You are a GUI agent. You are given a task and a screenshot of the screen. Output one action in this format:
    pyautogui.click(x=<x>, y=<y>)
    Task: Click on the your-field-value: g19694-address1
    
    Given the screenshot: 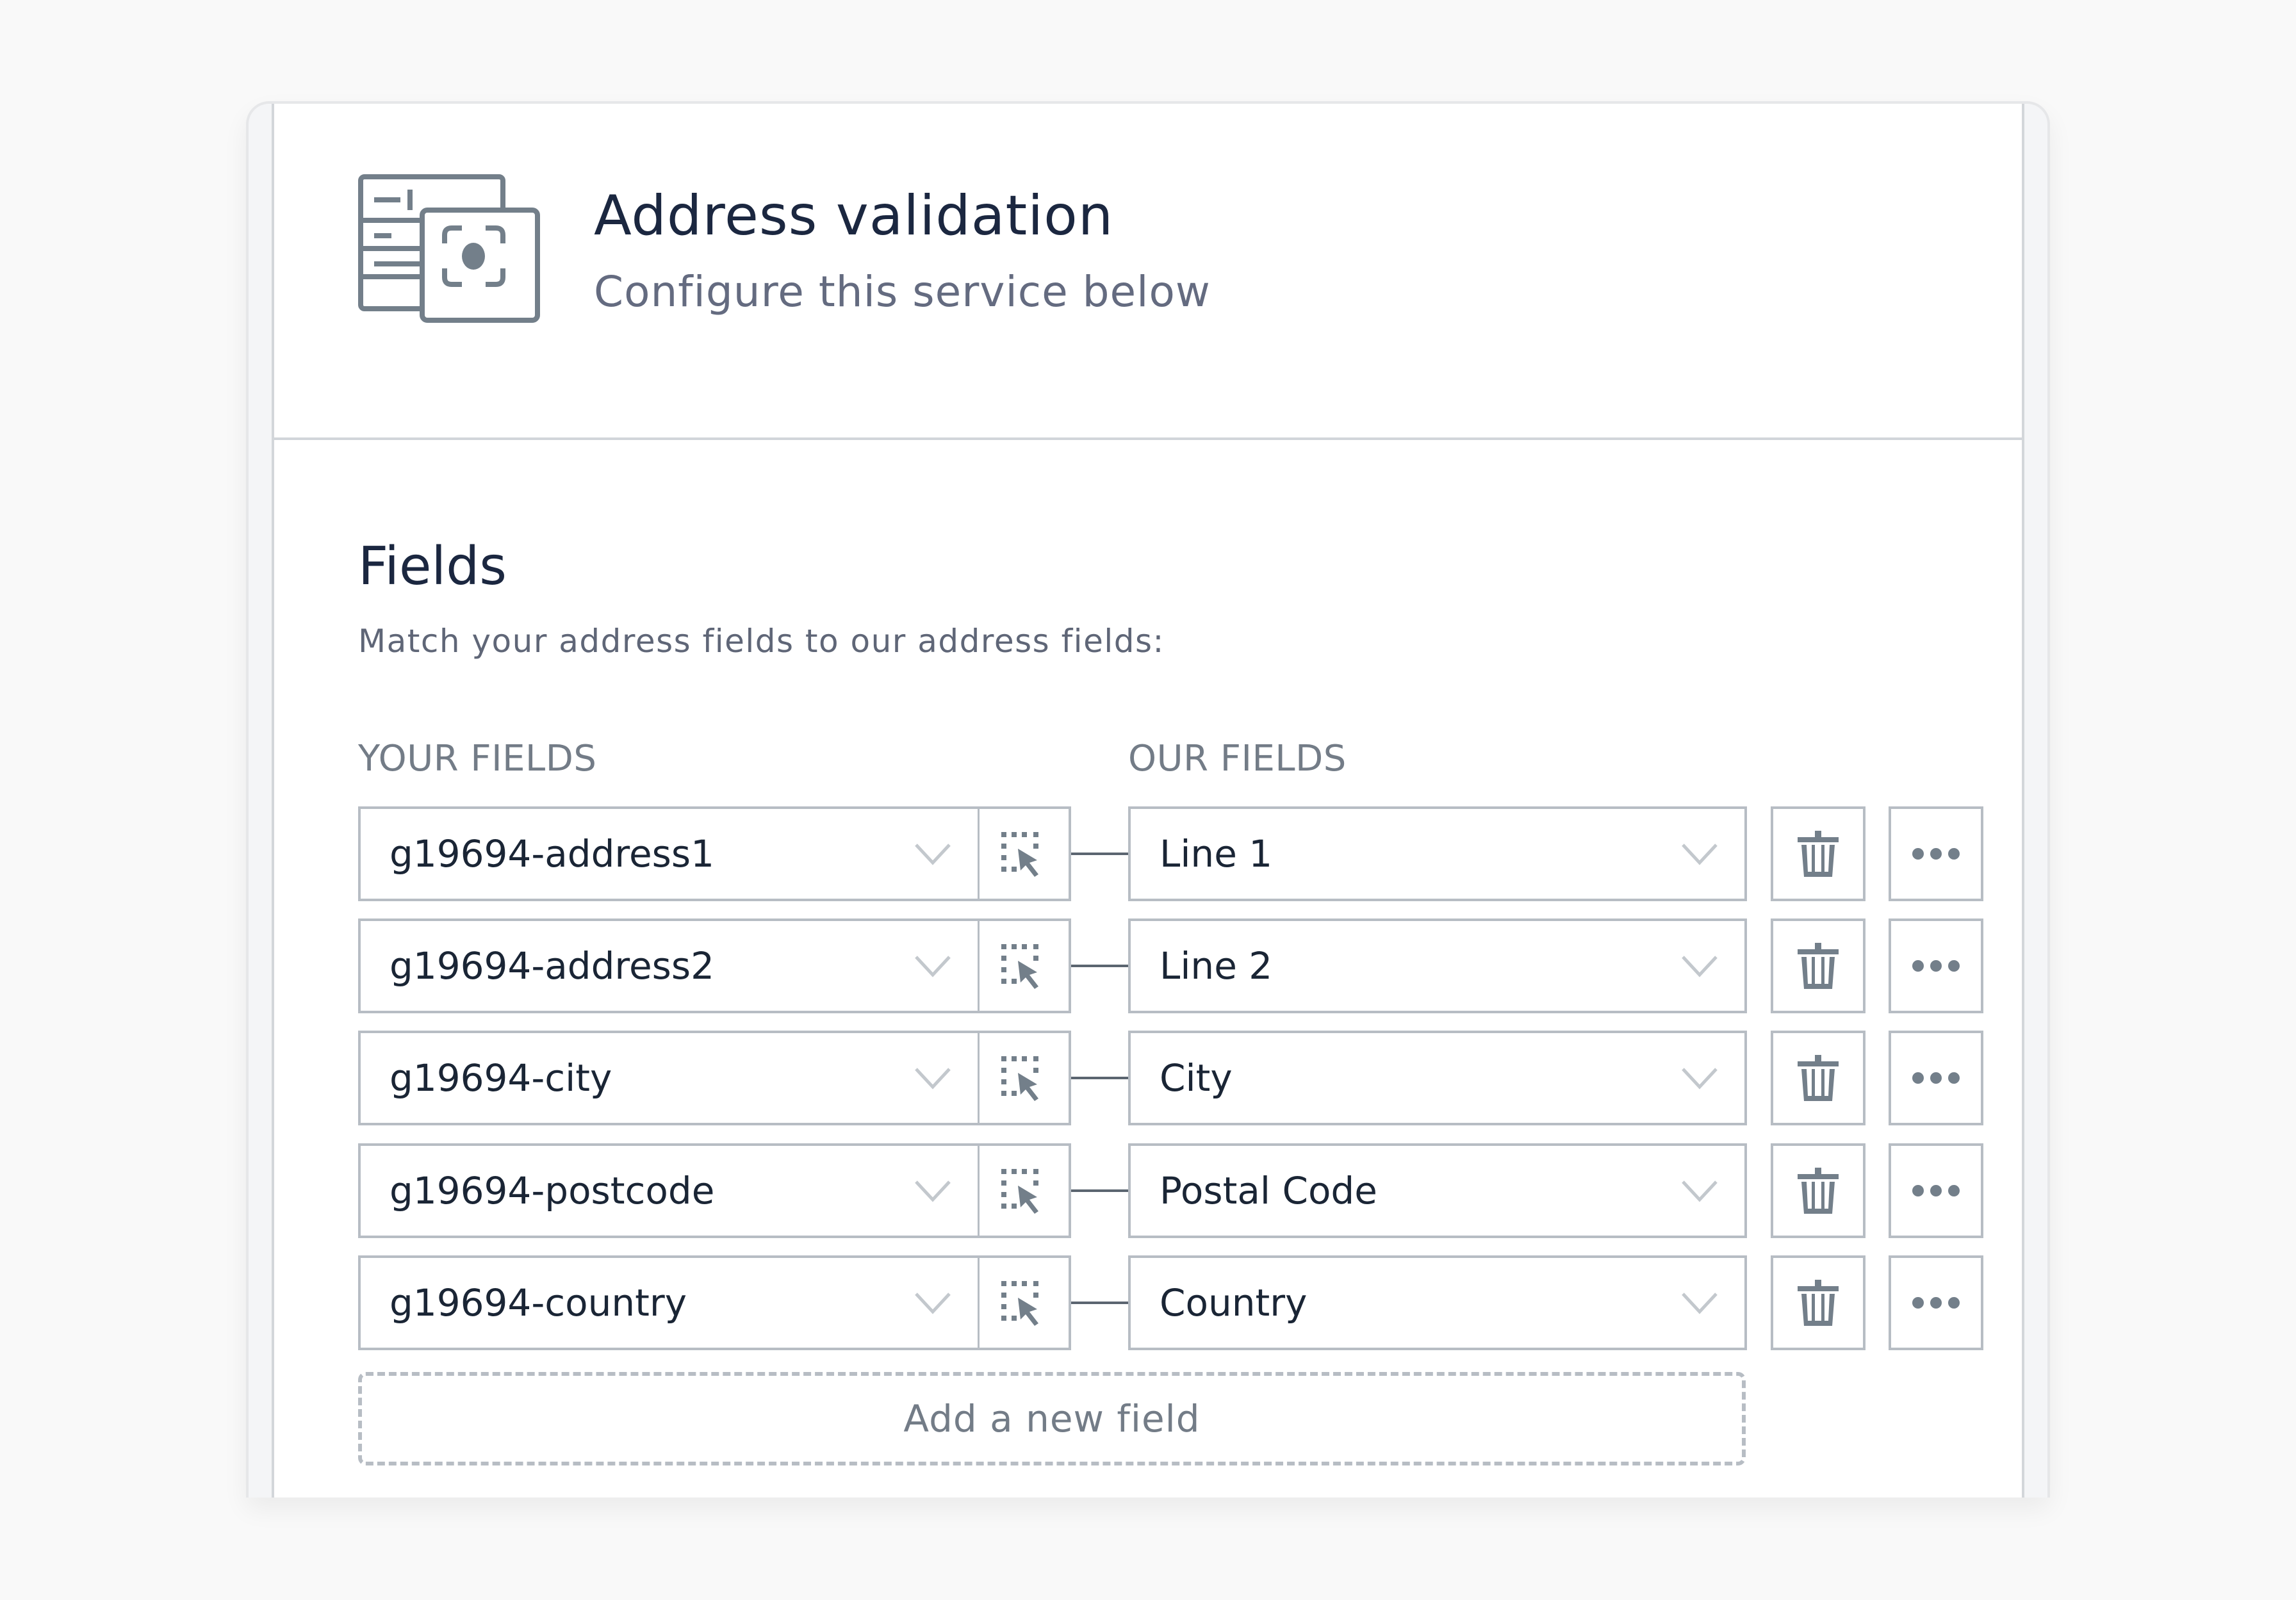 What is the action you would take?
    pyautogui.click(x=552, y=854)
    